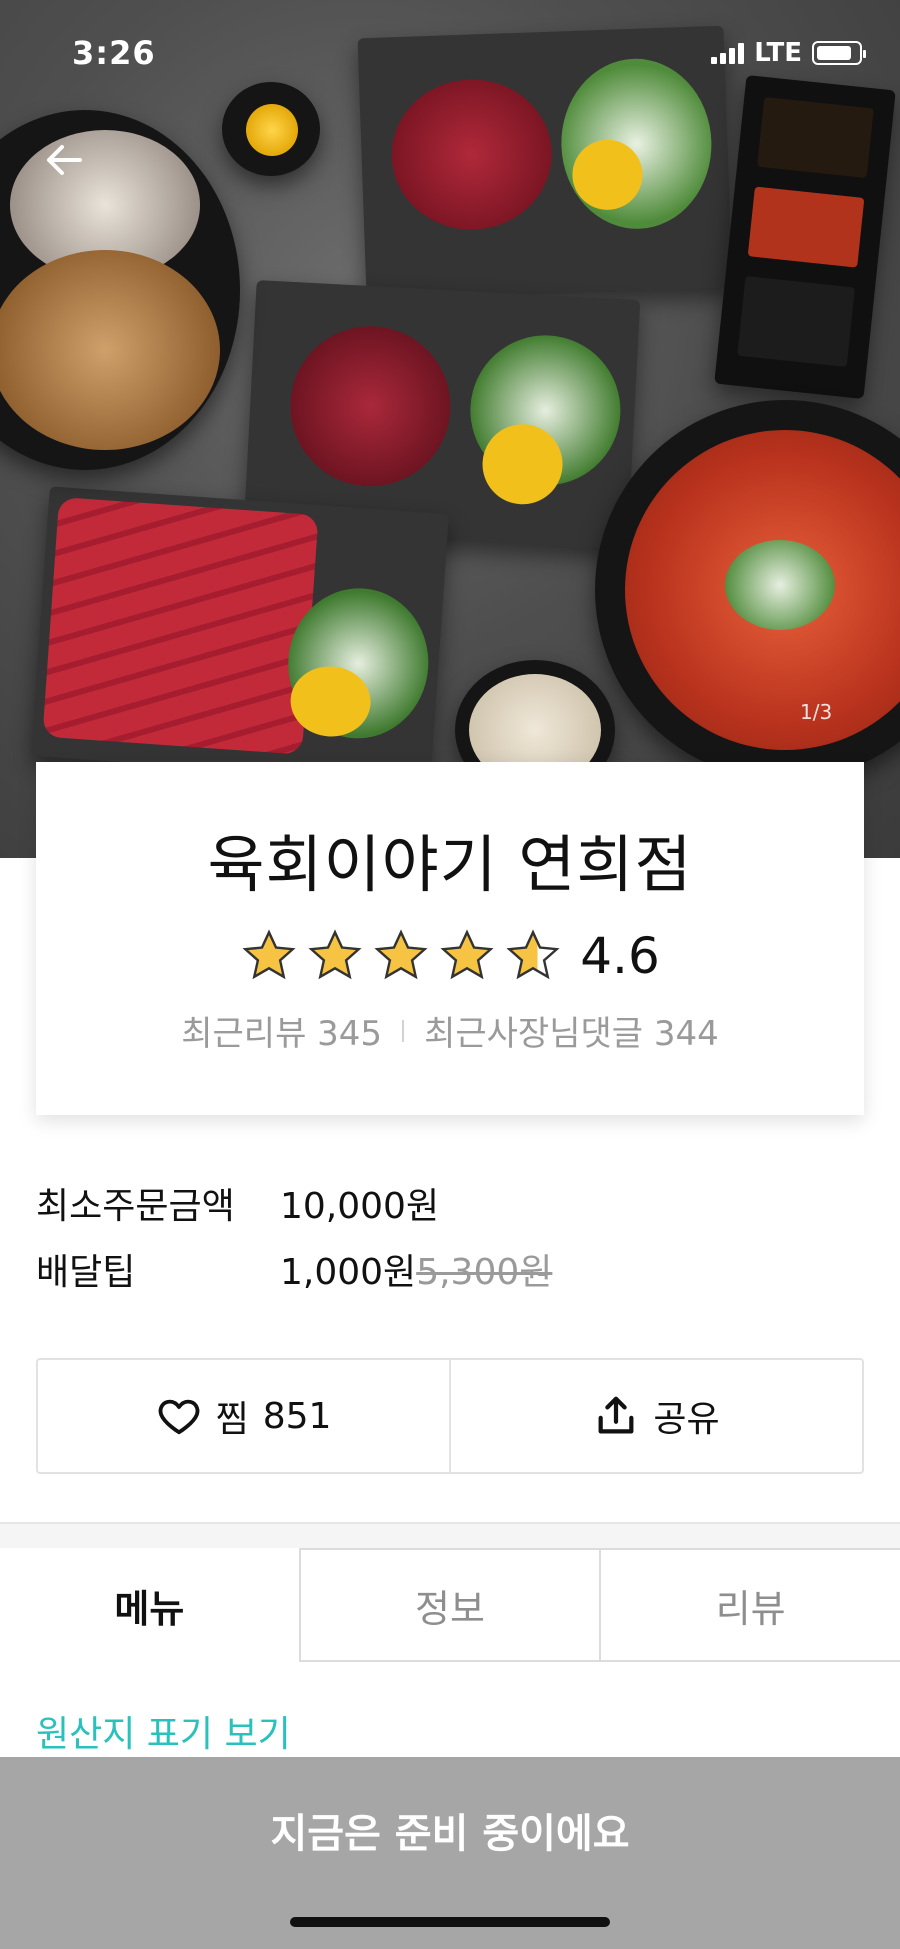 The image size is (900, 1949). What do you see at coordinates (747, 590) in the screenshot?
I see `cold-noodle-bowl` at bounding box center [747, 590].